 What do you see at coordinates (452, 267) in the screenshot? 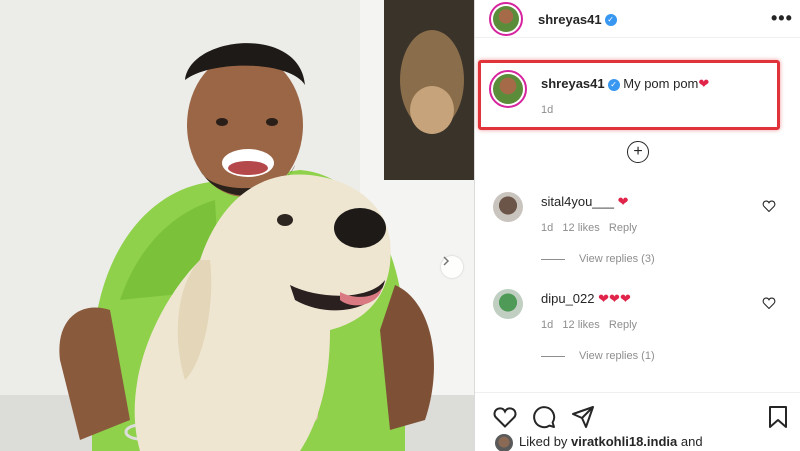
I see `next-image-button` at bounding box center [452, 267].